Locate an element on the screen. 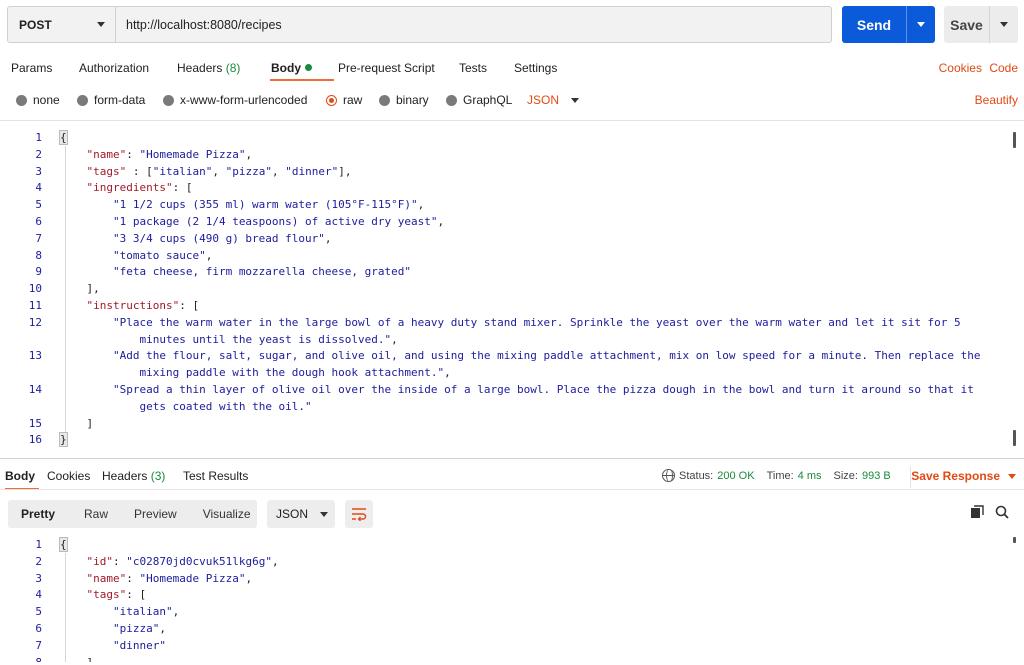 The width and height of the screenshot is (1024, 665). json-punctuation: { is located at coordinates (63, 544).